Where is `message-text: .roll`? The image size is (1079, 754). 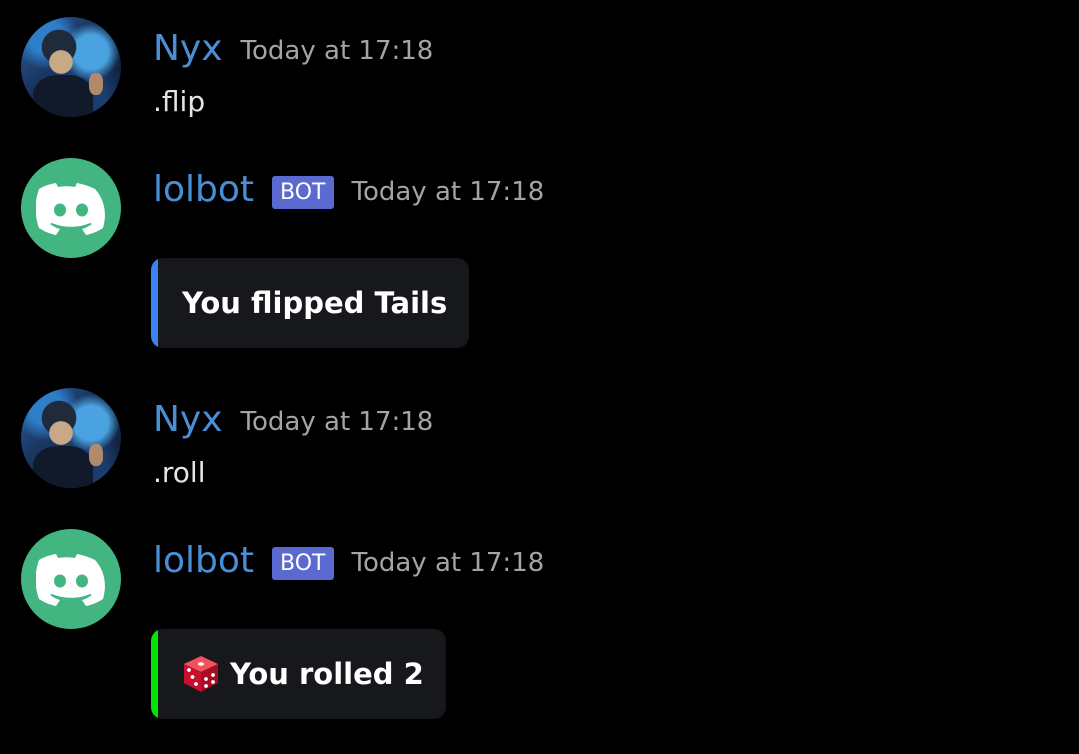
message-text: .roll is located at coordinates (179, 472).